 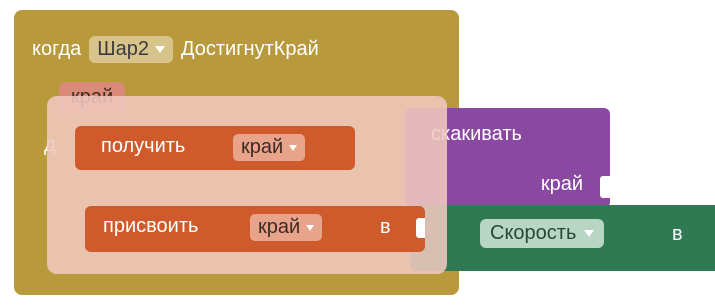 What do you see at coordinates (677, 234) in the screenshot?
I see `to-label: в` at bounding box center [677, 234].